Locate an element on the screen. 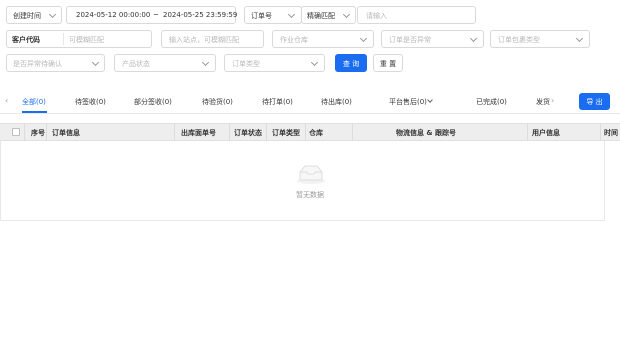 The image size is (620, 343). tab-pending-sign: 待签收(0) is located at coordinates (90, 102).